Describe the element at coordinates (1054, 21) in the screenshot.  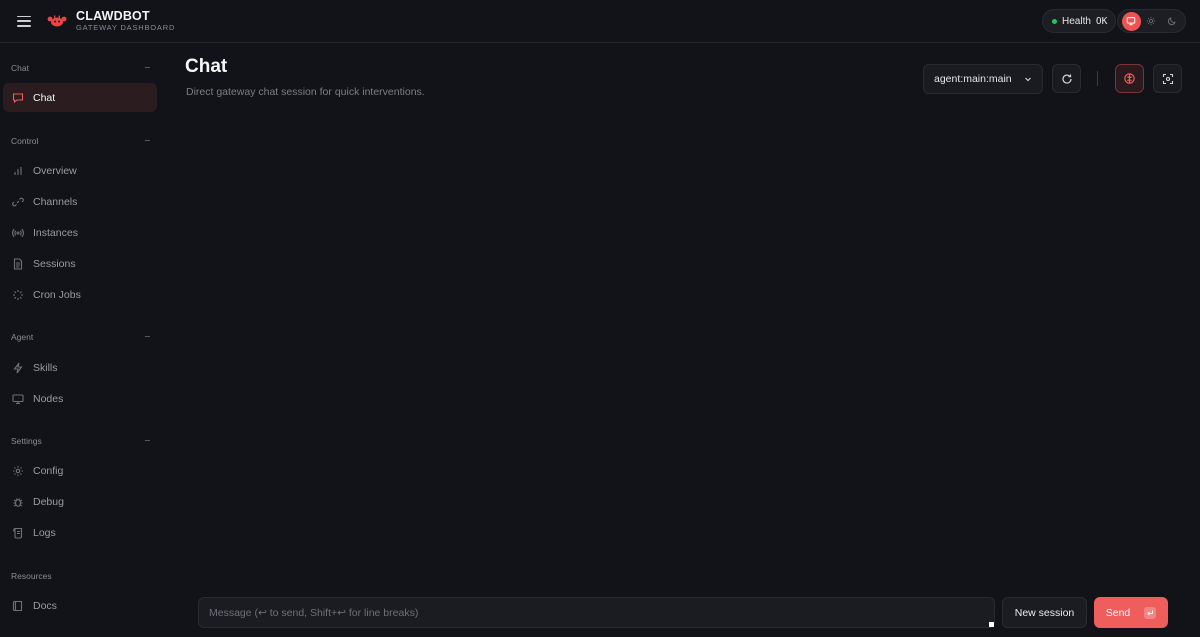
I see `health-dot-icon` at that location.